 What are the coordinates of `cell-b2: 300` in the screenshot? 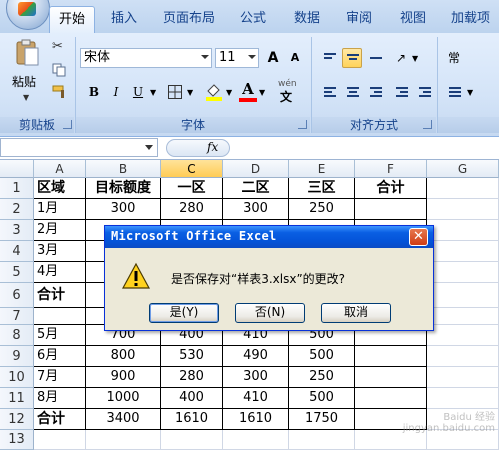 It's located at (123, 209).